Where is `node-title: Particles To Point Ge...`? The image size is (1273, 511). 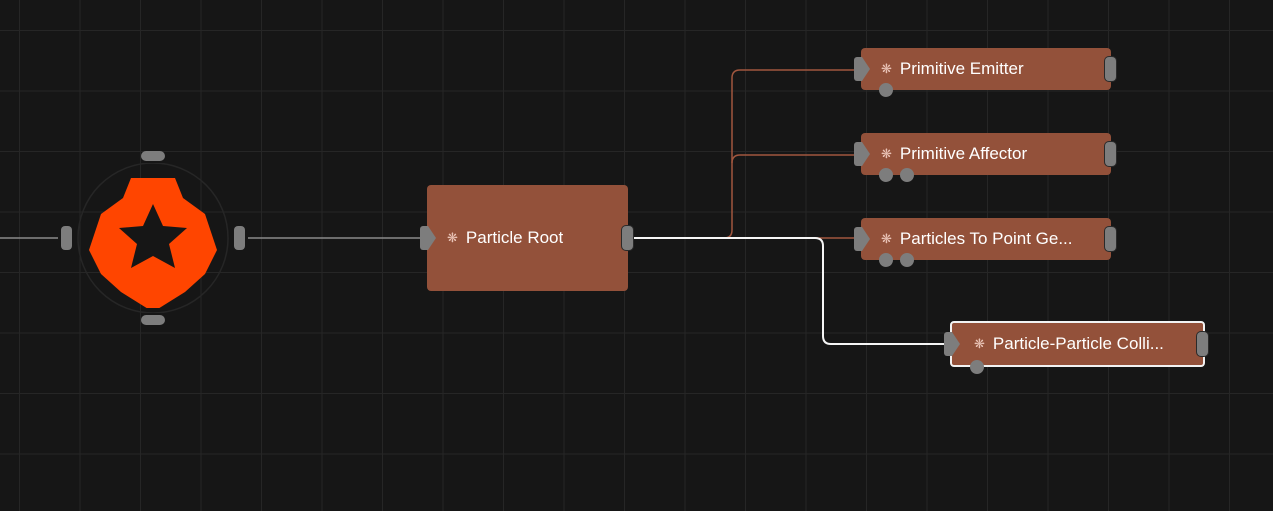
node-title: Particles To Point Ge... is located at coordinates (986, 238).